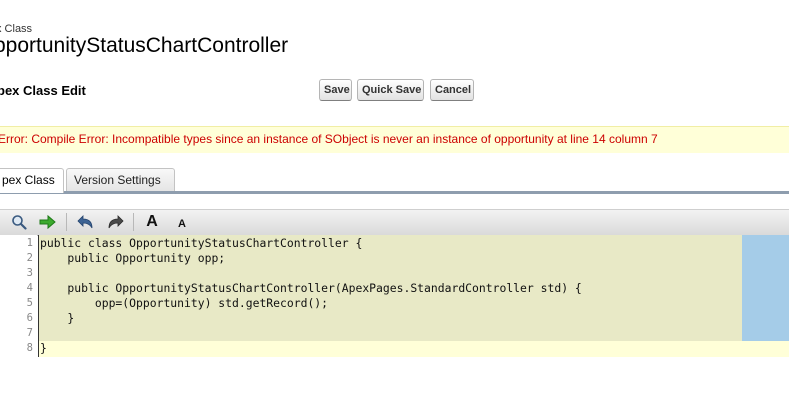  I want to click on line-number: 6, so click(29, 318).